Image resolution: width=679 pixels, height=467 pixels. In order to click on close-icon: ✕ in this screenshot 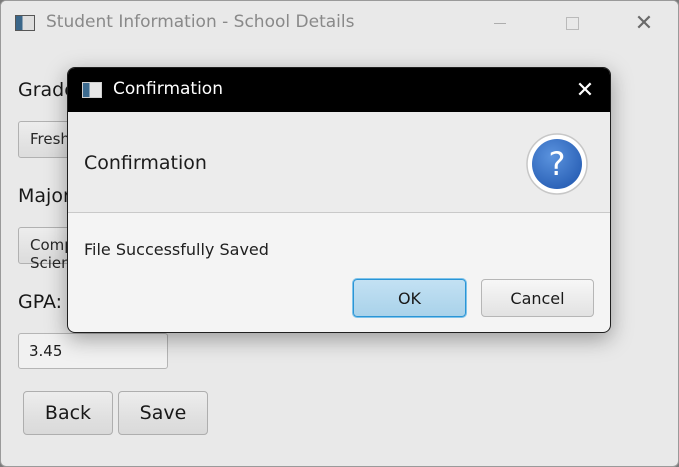, I will do `click(585, 90)`.